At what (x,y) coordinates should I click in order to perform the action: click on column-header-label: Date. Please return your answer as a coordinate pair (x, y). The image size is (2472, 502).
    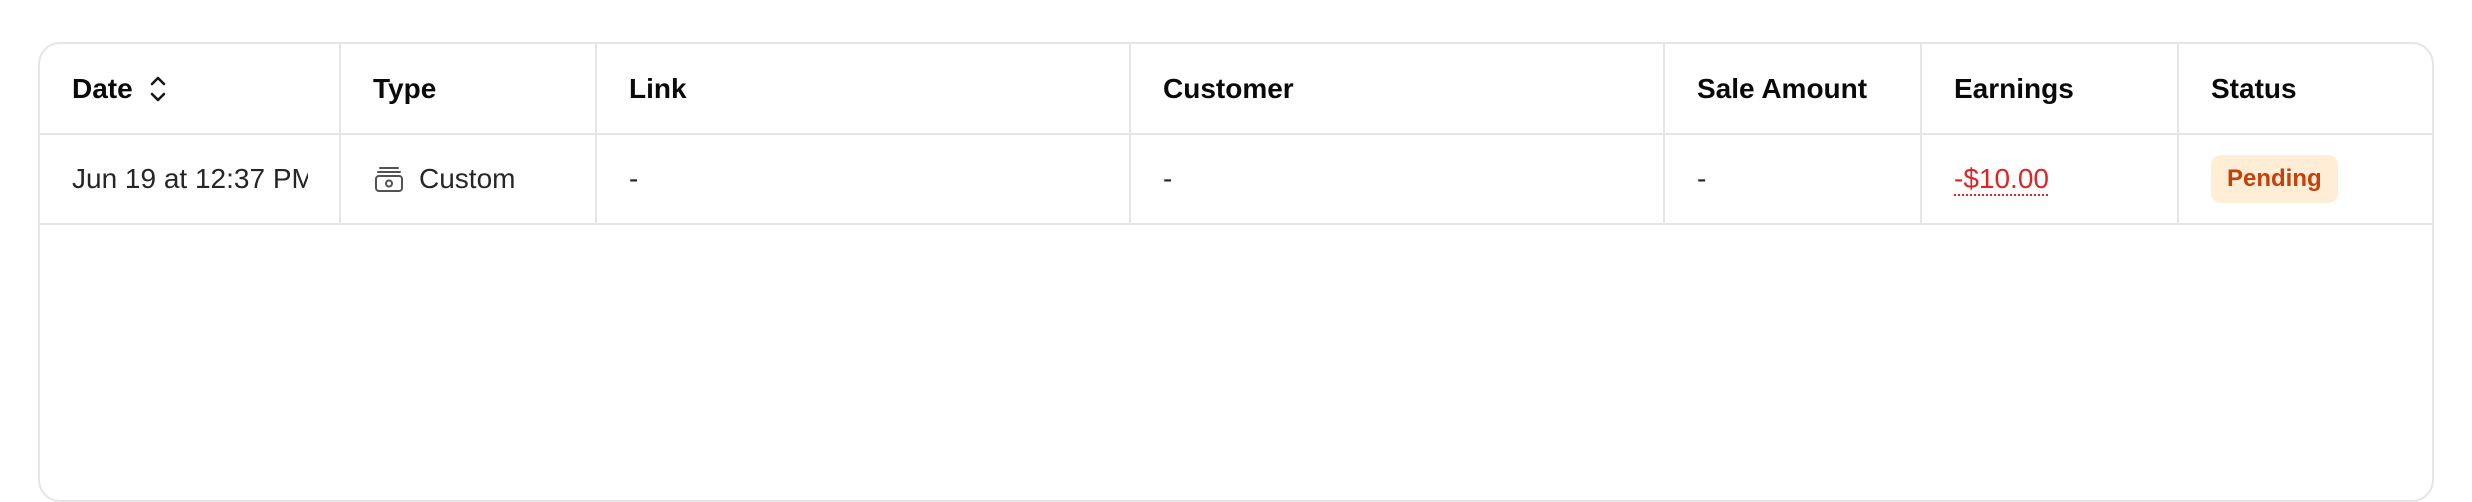
    Looking at the image, I should click on (102, 88).